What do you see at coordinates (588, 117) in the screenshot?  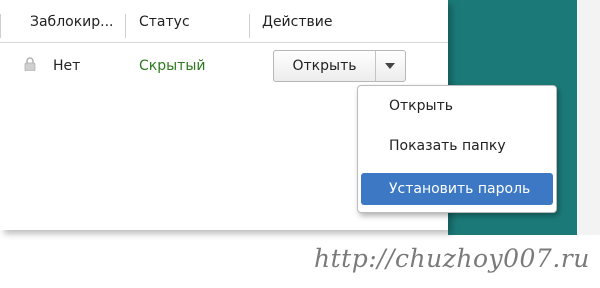 I see `background-edge` at bounding box center [588, 117].